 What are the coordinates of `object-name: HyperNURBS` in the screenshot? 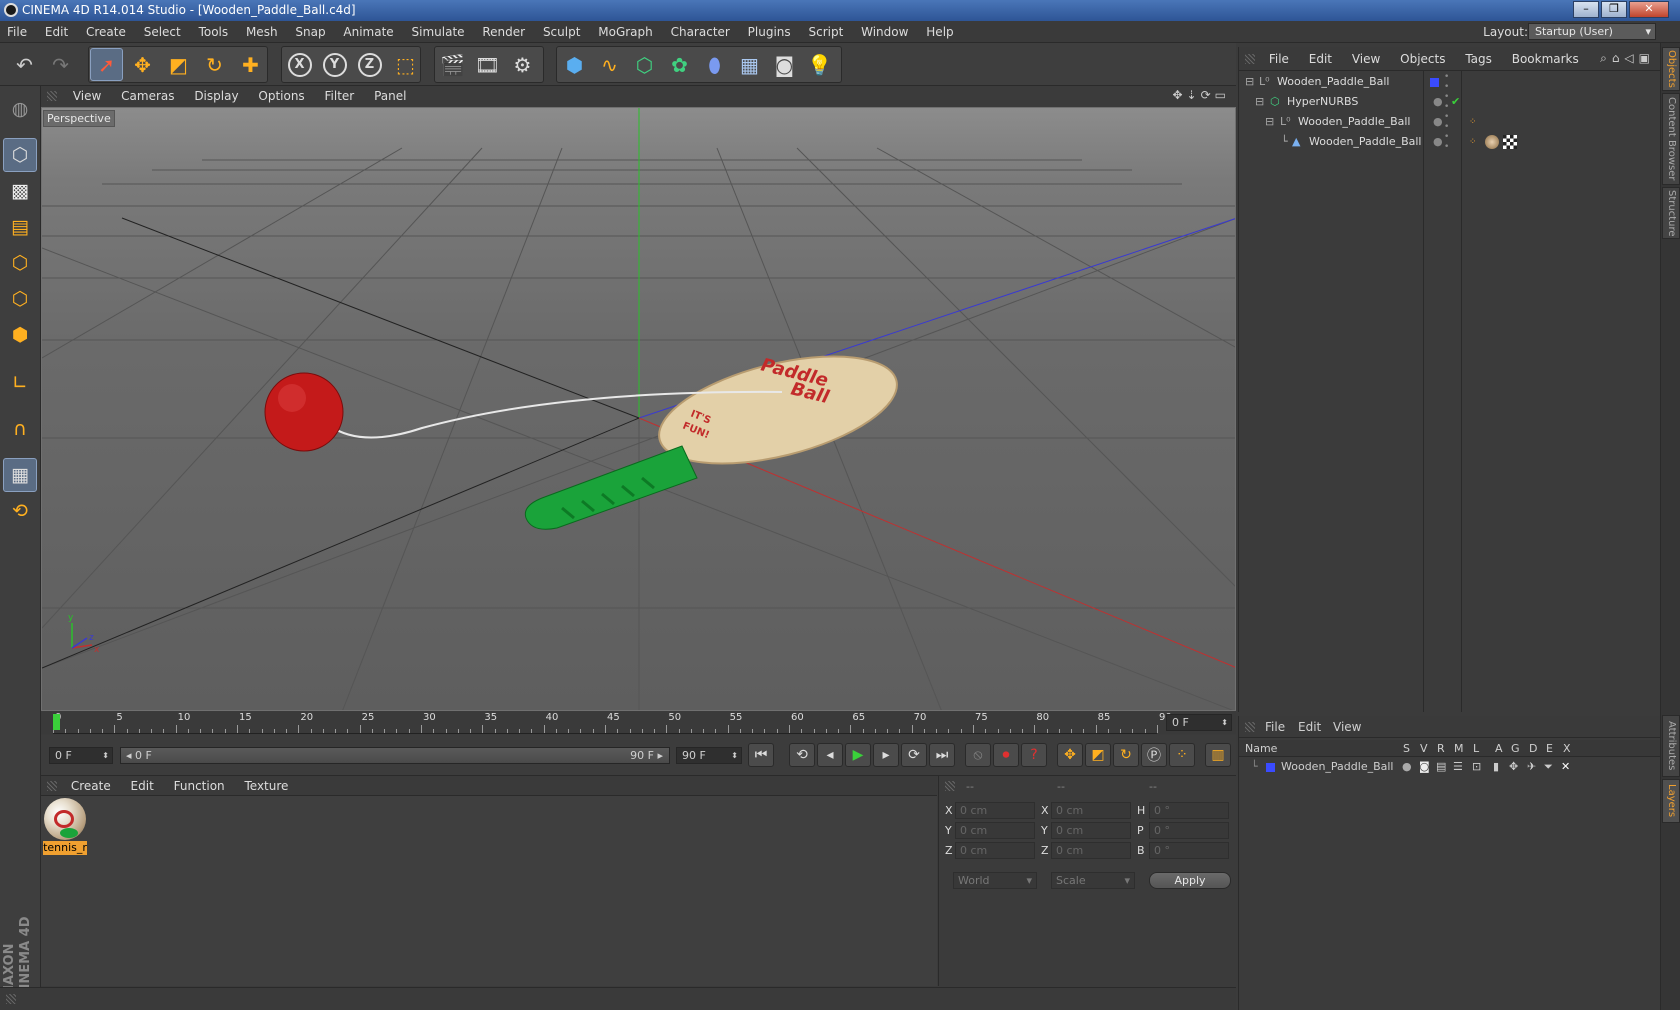 It's located at (1322, 102).